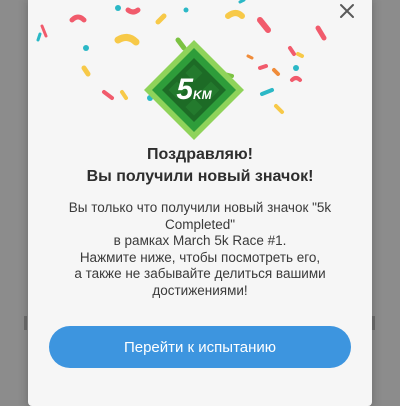  What do you see at coordinates (200, 290) in the screenshot?
I see `message-line: достижениями!` at bounding box center [200, 290].